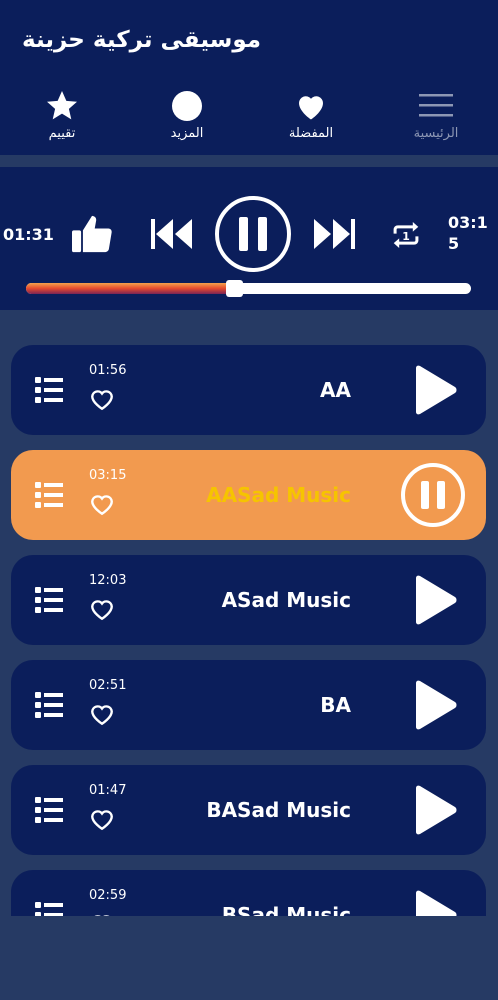  What do you see at coordinates (235, 288) in the screenshot?
I see `progress-thumb` at bounding box center [235, 288].